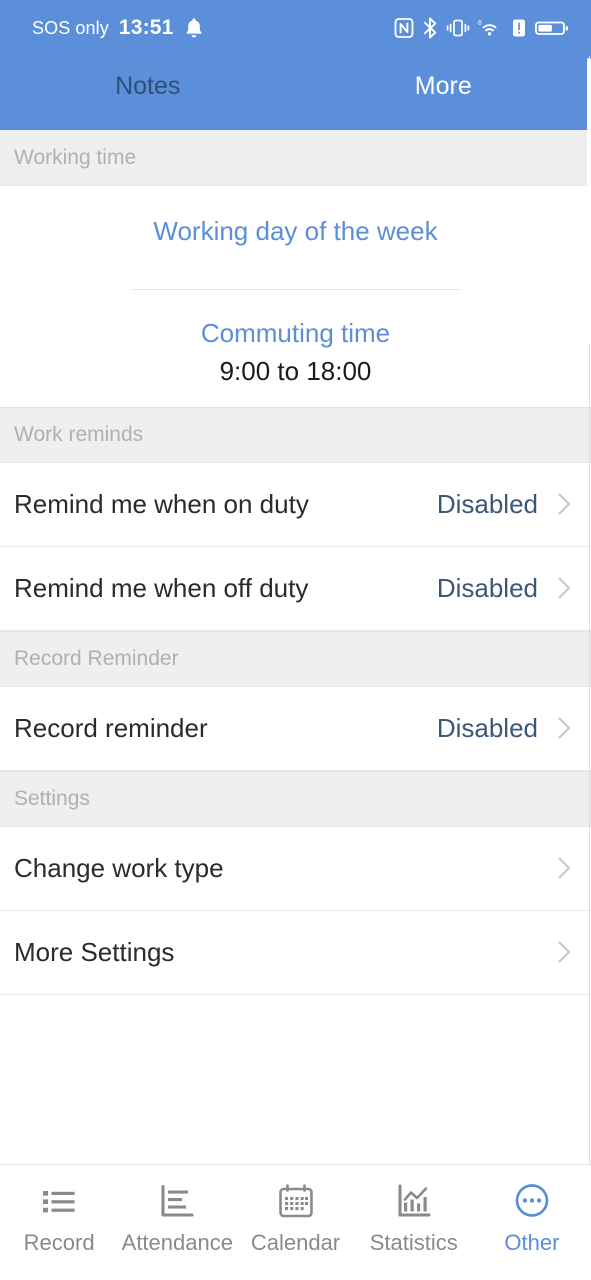 Image resolution: width=591 pixels, height=1280 pixels. I want to click on nav-item-statistics: Statistics, so click(414, 1216).